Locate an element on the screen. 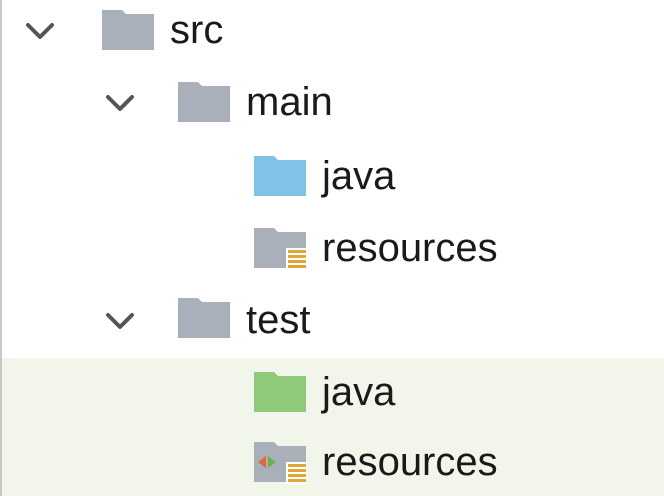  resources-root-folder-icon is located at coordinates (280, 249).